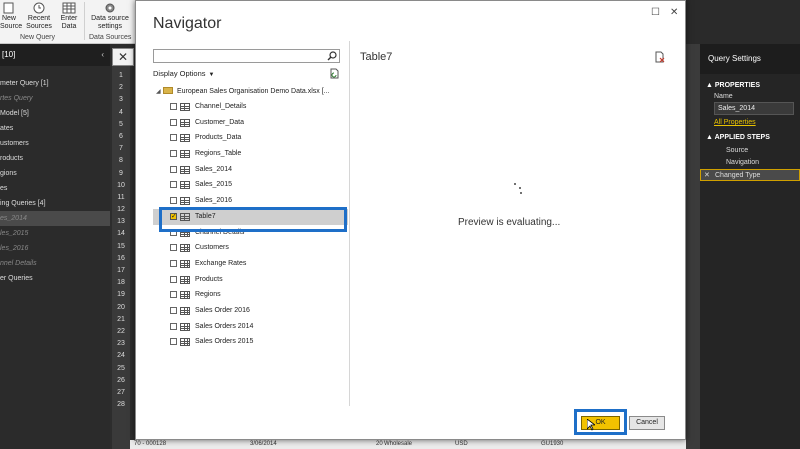 This screenshot has width=800, height=449. What do you see at coordinates (757, 122) in the screenshot?
I see `all-properties-link: All Properties` at bounding box center [757, 122].